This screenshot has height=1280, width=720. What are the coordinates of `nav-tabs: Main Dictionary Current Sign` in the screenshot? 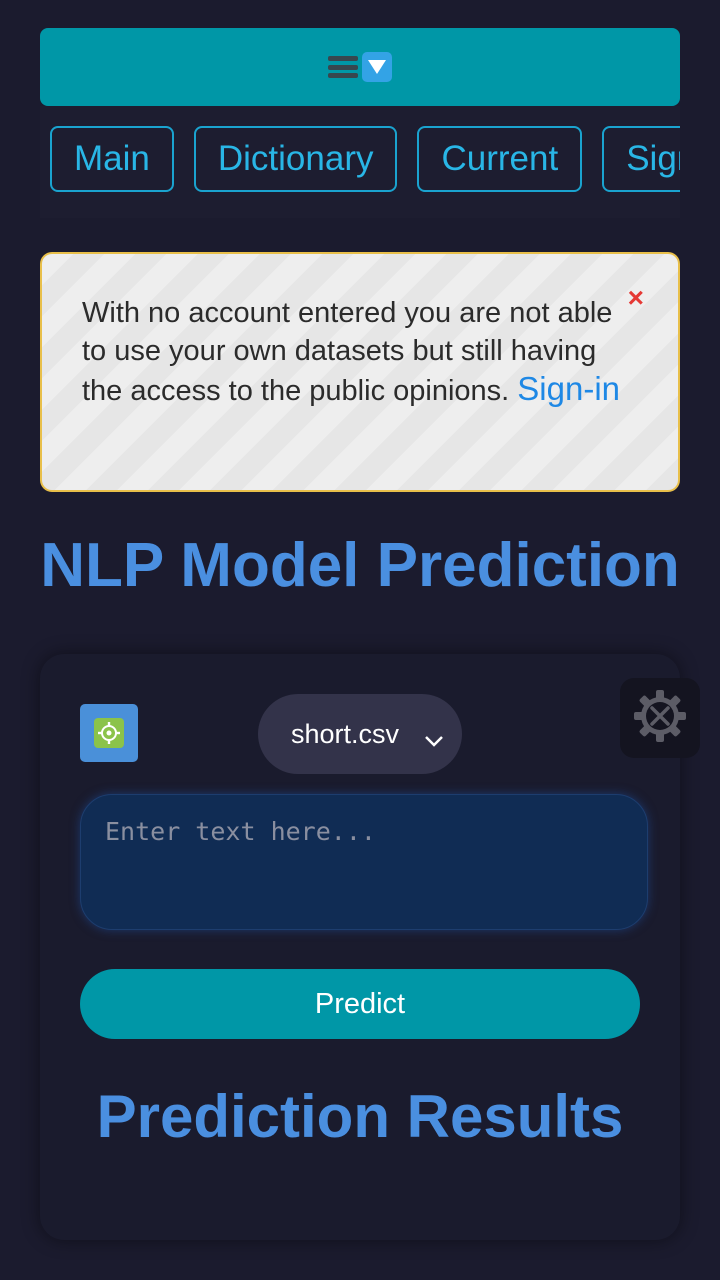 It's located at (360, 162).